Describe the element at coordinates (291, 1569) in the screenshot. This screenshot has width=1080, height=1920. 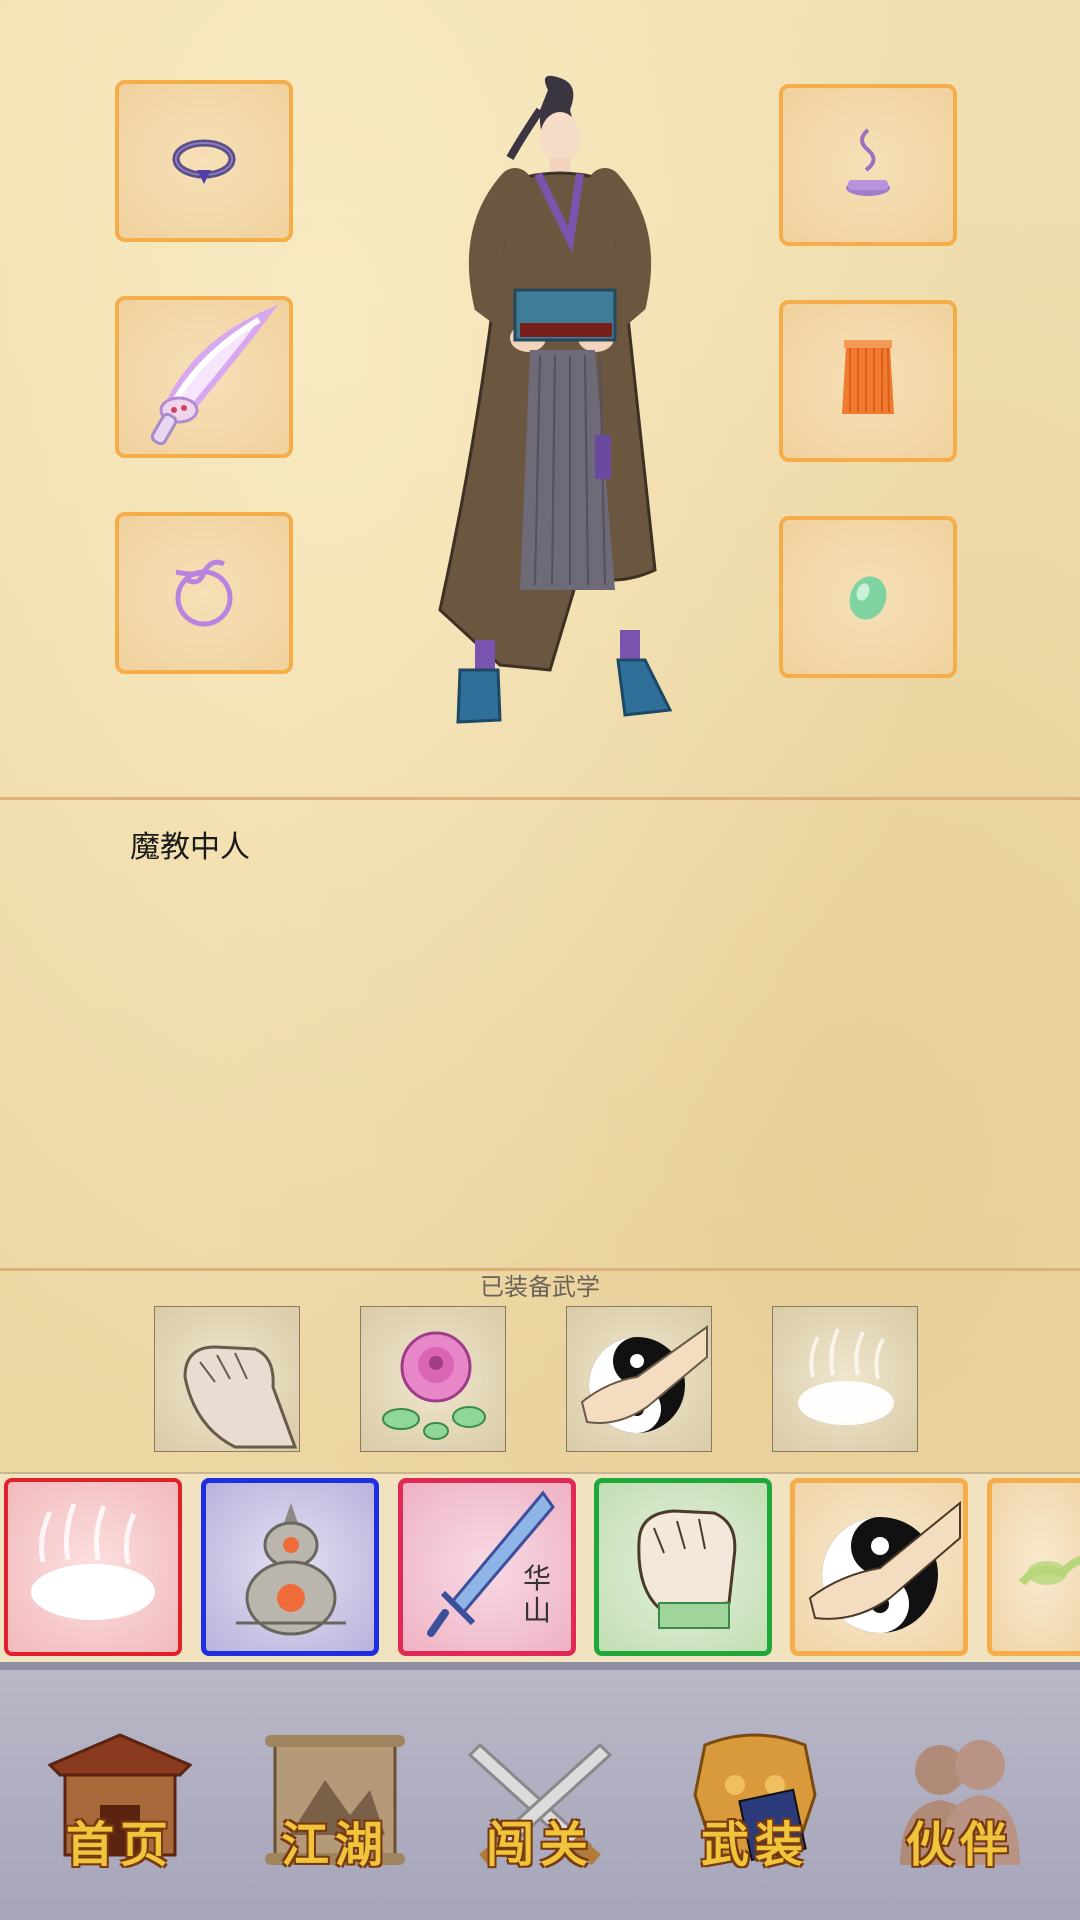
I see `gourd-icon` at that location.